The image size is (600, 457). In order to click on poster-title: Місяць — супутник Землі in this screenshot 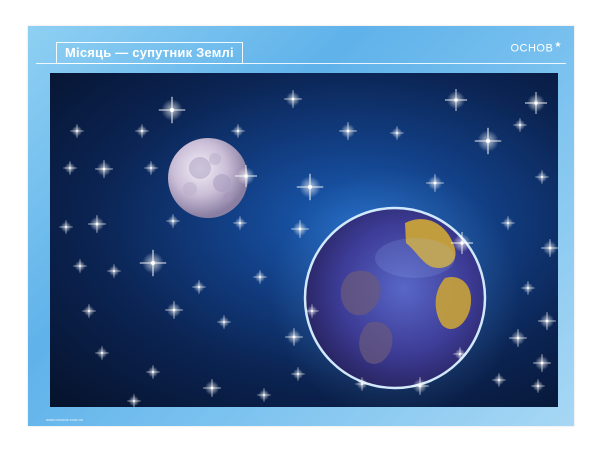, I will do `click(149, 53)`.